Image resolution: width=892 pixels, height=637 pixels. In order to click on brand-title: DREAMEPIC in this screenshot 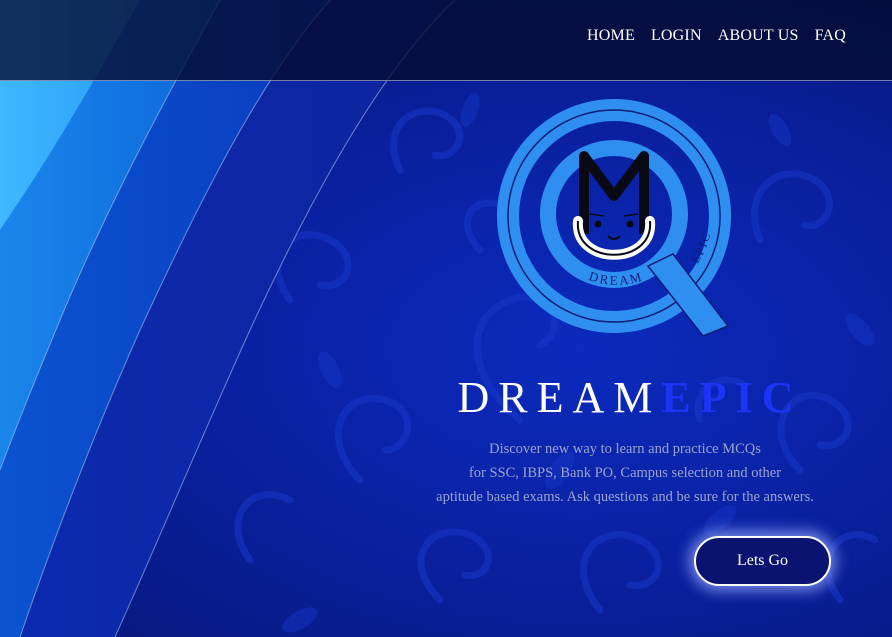, I will do `click(630, 397)`.